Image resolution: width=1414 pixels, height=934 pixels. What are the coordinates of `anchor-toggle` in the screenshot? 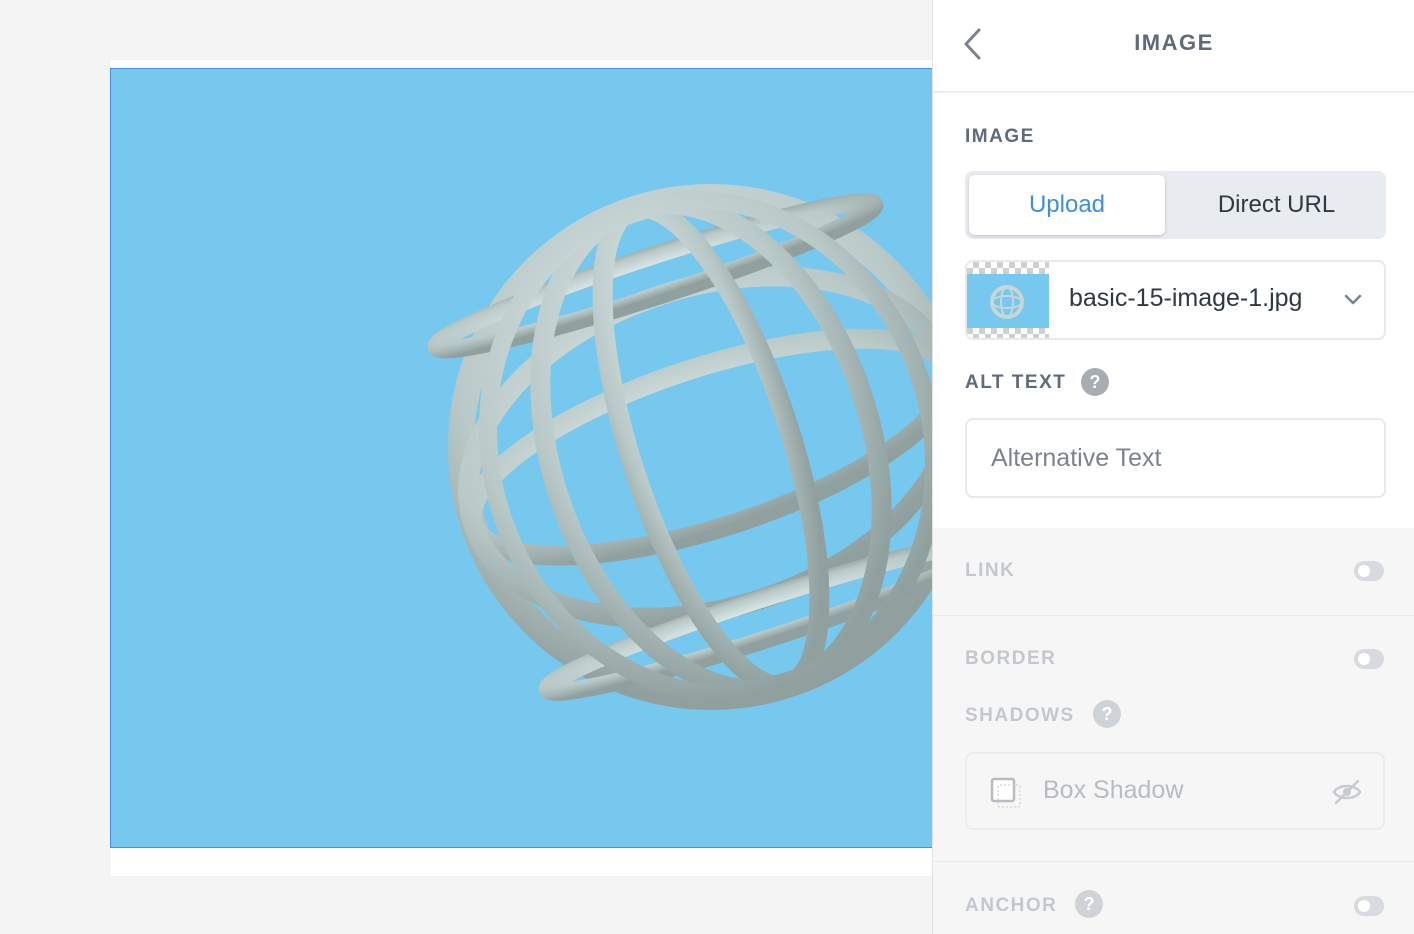 It's located at (1369, 906).